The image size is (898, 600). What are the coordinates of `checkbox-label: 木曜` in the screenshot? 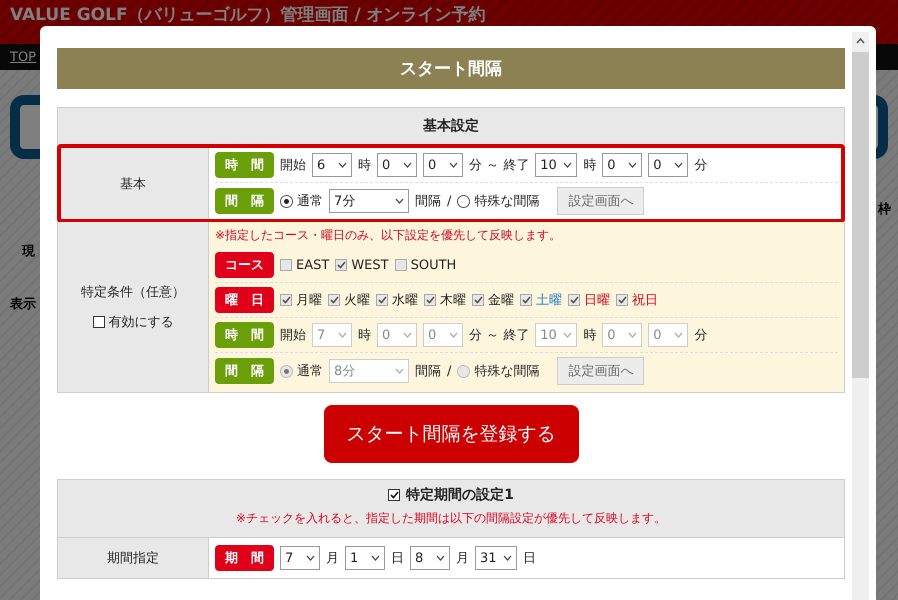 It's located at (453, 300).